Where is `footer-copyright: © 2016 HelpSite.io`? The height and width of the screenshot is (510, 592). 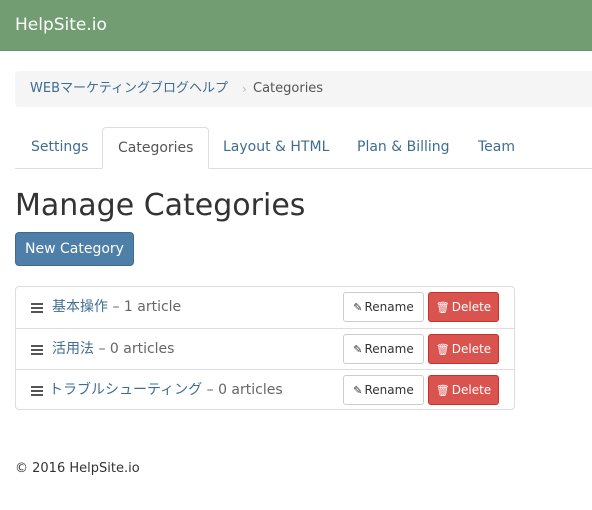 footer-copyright: © 2016 HelpSite.io is located at coordinates (77, 468).